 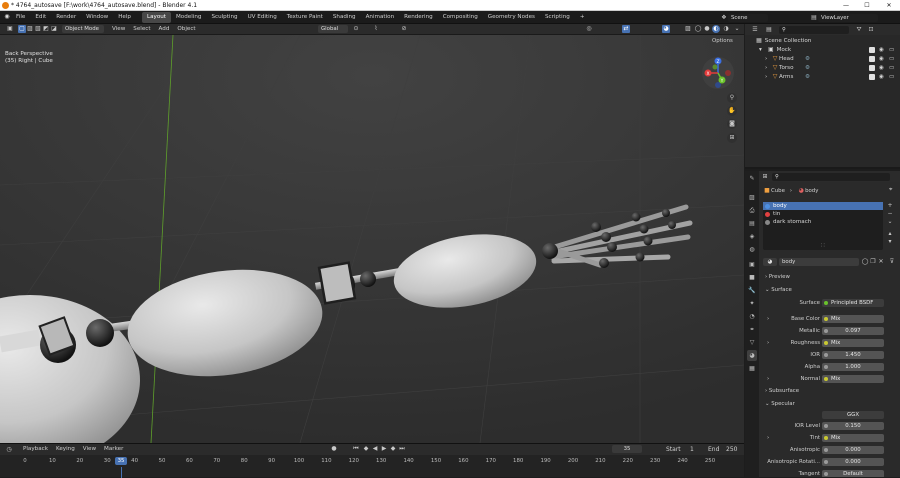 What do you see at coordinates (853, 438) in the screenshot?
I see `prop-field-tint: Mix` at bounding box center [853, 438].